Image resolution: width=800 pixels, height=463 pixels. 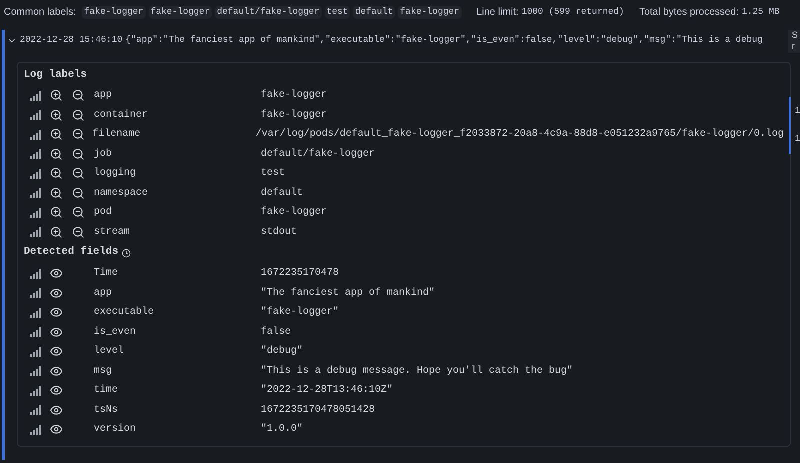 I want to click on field-name: Time, so click(x=107, y=274).